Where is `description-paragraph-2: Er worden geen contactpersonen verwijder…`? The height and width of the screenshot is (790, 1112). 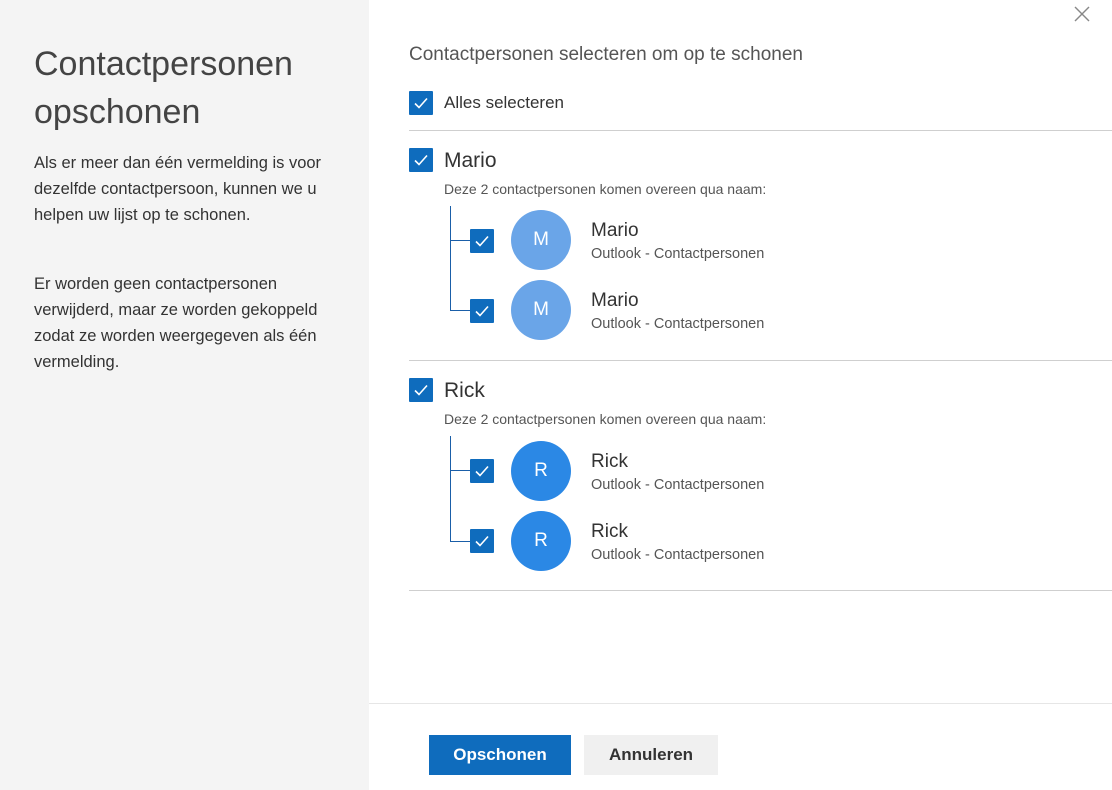
description-paragraph-2: Er worden geen contactpersonen verwijder… is located at coordinates (176, 323).